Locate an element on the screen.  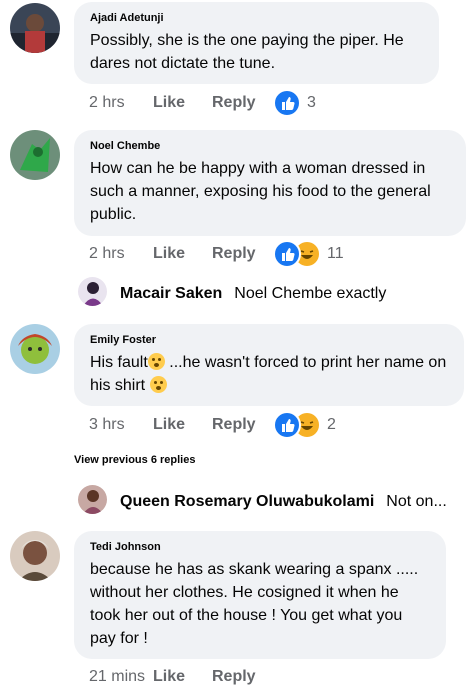
reactions: 2 is located at coordinates (304, 425).